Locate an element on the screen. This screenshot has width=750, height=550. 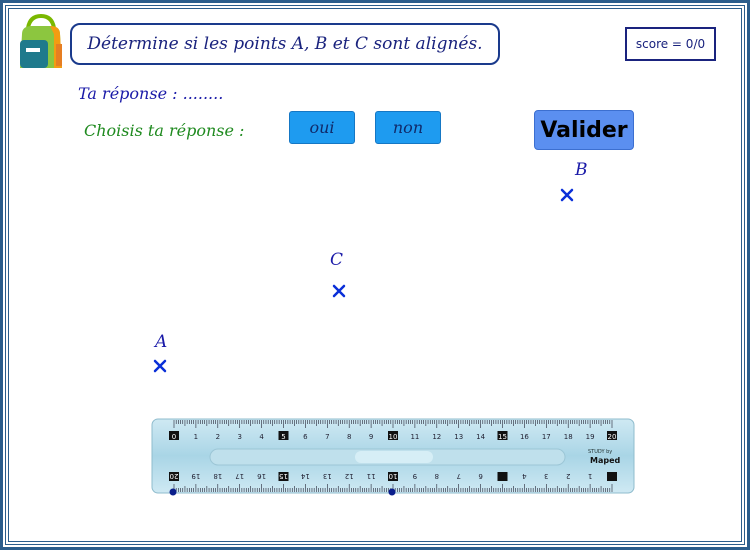
svg-text: 5 is located at coordinates (283, 437).